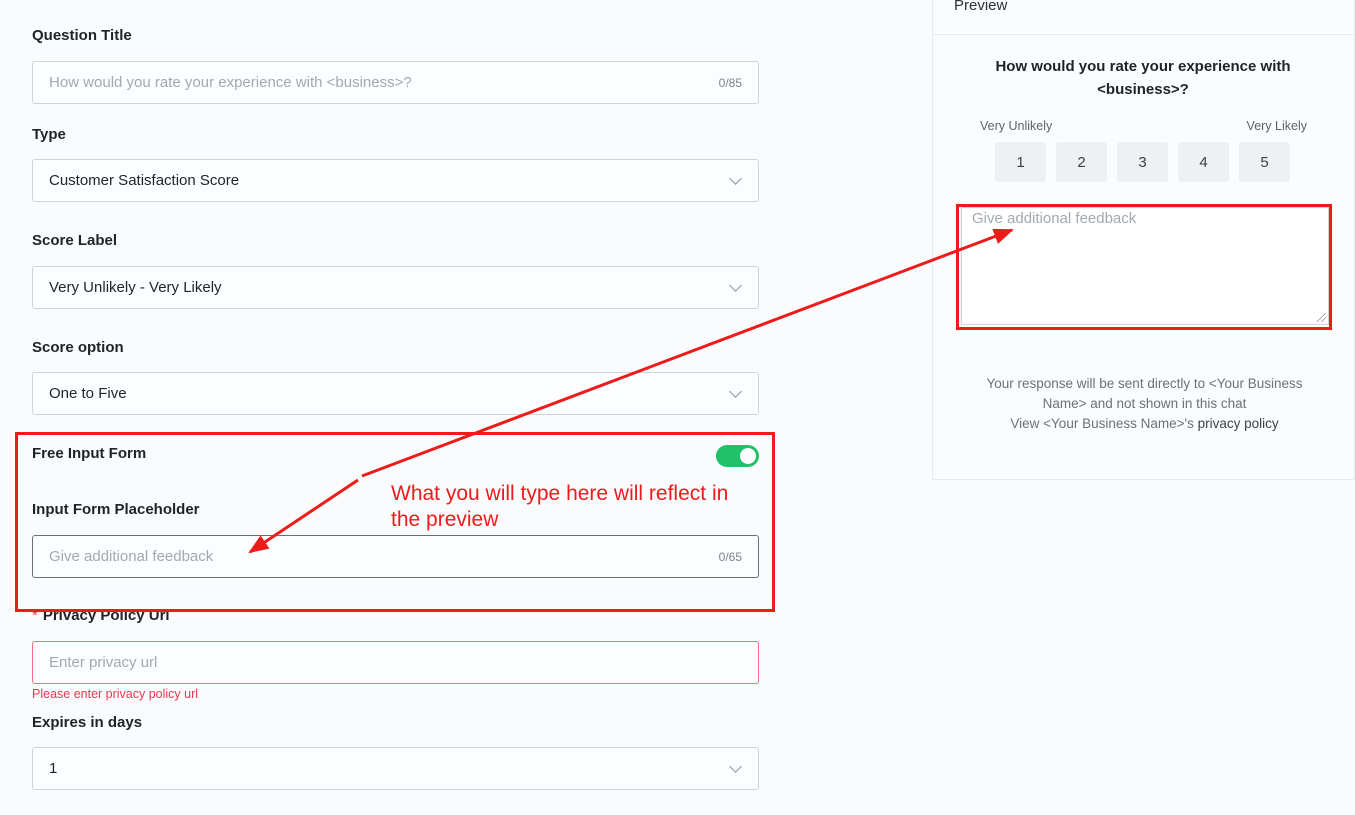 This screenshot has height=815, width=1355. What do you see at coordinates (1321, 317) in the screenshot?
I see `resize-handle-icon` at bounding box center [1321, 317].